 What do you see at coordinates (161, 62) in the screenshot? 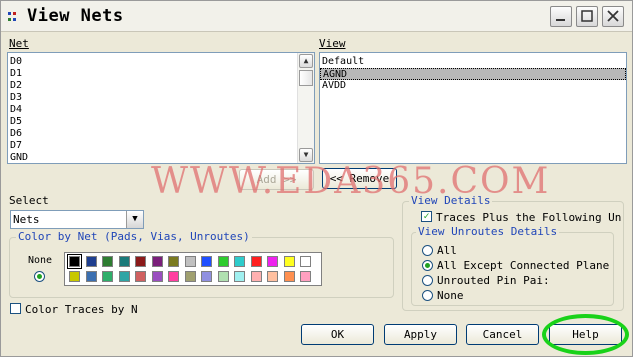
I see `net-list-item: D0` at bounding box center [161, 62].